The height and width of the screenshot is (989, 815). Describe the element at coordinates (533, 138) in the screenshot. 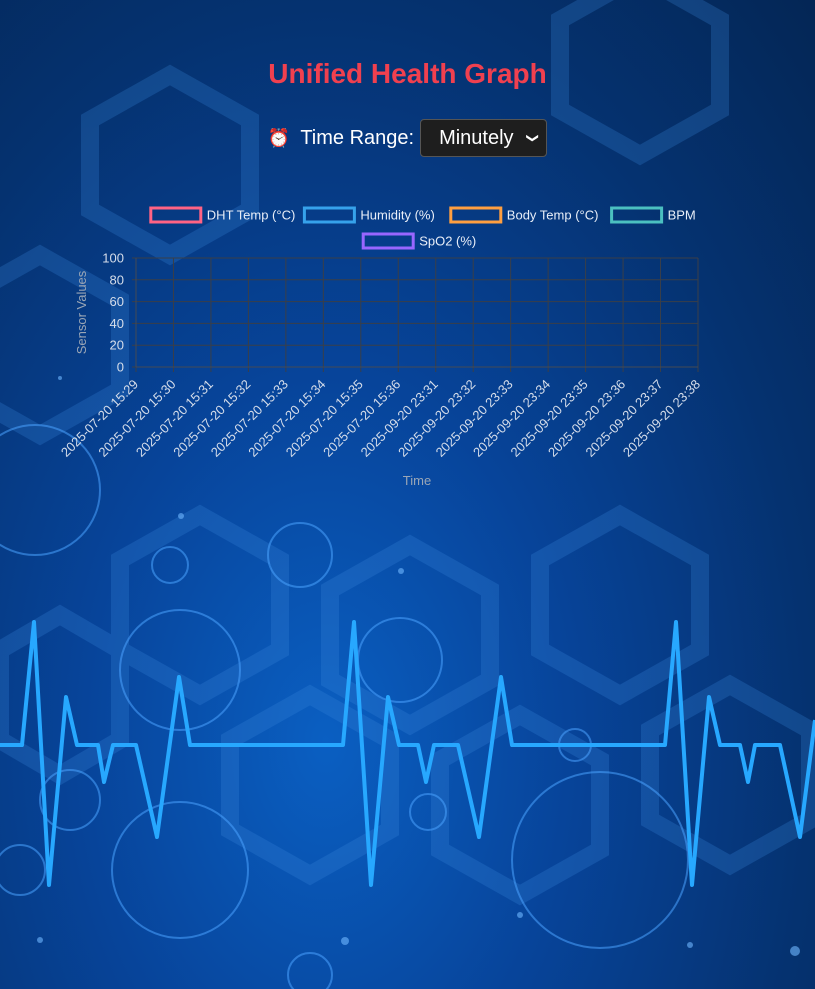

I see `chevron-down-icon: ❯` at that location.